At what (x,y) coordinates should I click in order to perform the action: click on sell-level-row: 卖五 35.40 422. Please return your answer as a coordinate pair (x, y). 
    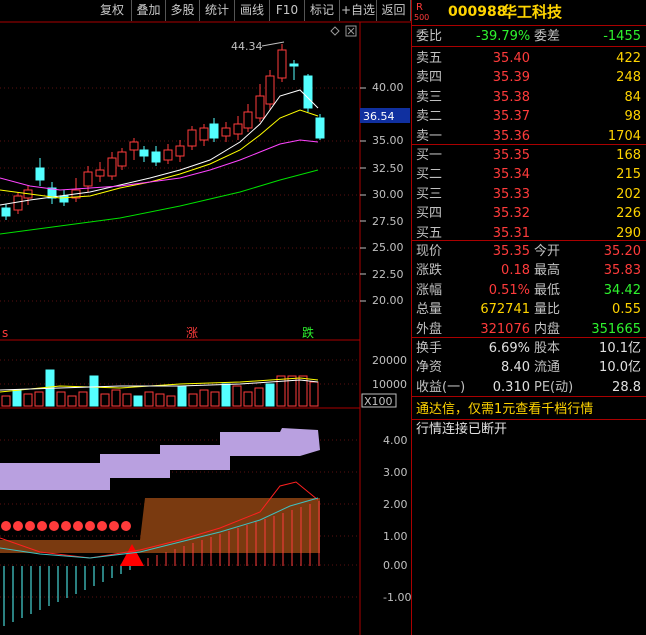
    Looking at the image, I should click on (531, 58).